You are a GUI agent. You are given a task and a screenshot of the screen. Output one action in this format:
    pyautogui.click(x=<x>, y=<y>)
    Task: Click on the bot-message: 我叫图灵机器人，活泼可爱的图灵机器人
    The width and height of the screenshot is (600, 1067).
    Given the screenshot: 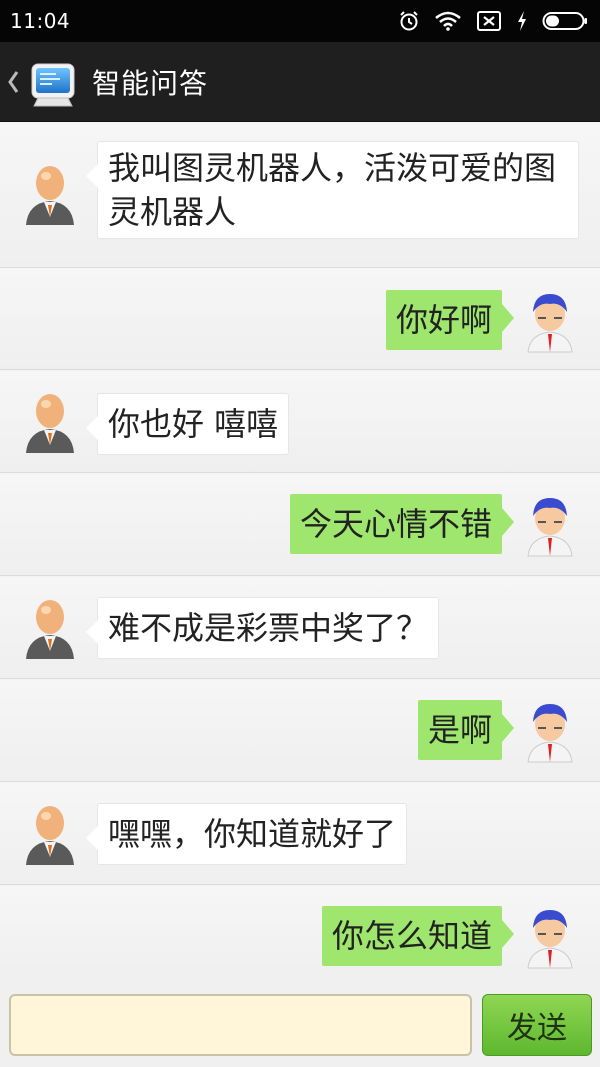 What is the action you would take?
    pyautogui.click(x=332, y=190)
    